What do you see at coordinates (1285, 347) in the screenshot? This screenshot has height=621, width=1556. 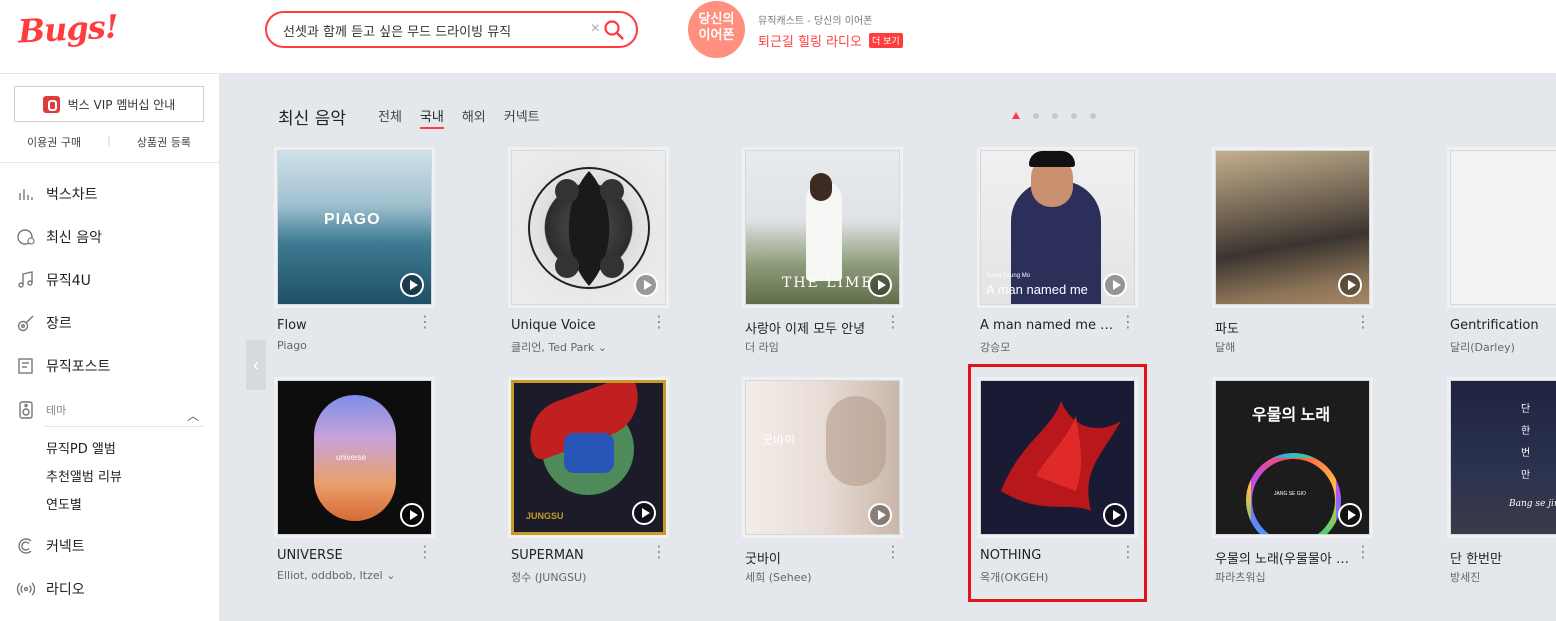 I see `album-artist: 달해` at bounding box center [1285, 347].